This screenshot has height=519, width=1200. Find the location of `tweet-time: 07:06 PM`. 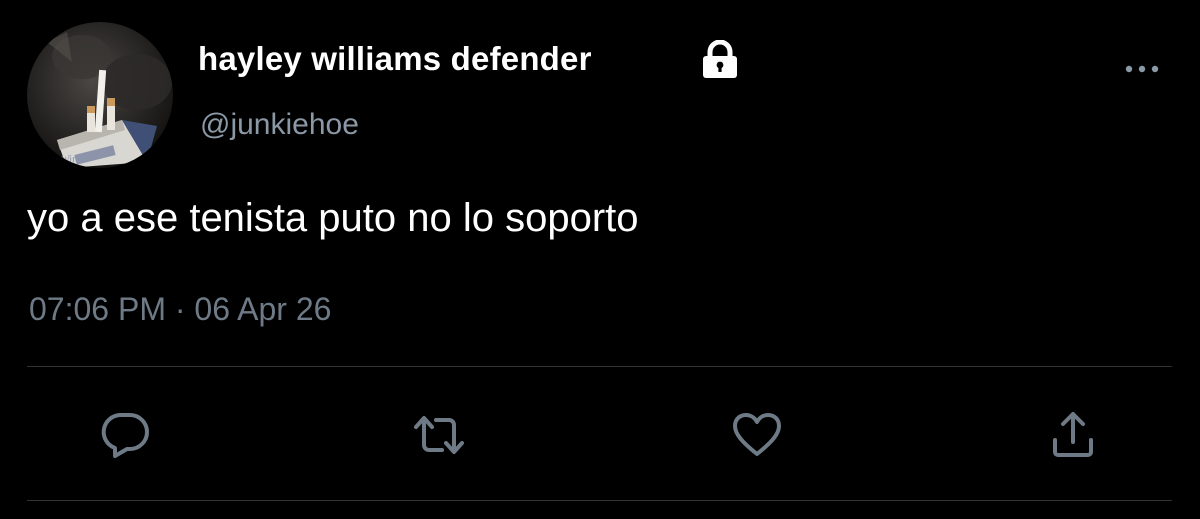

tweet-time: 07:06 PM is located at coordinates (97, 309).